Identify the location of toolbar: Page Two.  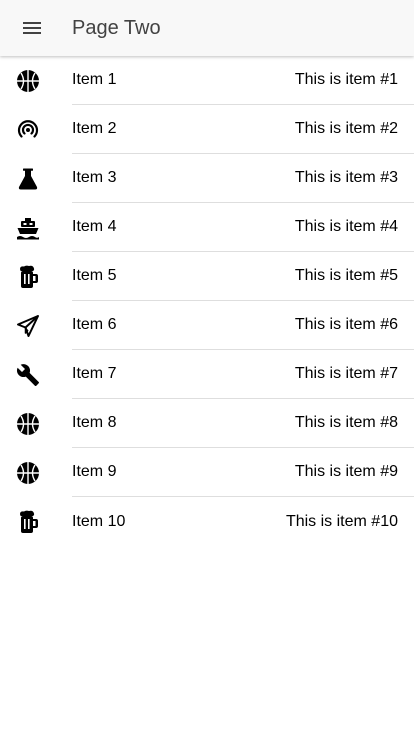
(207, 28).